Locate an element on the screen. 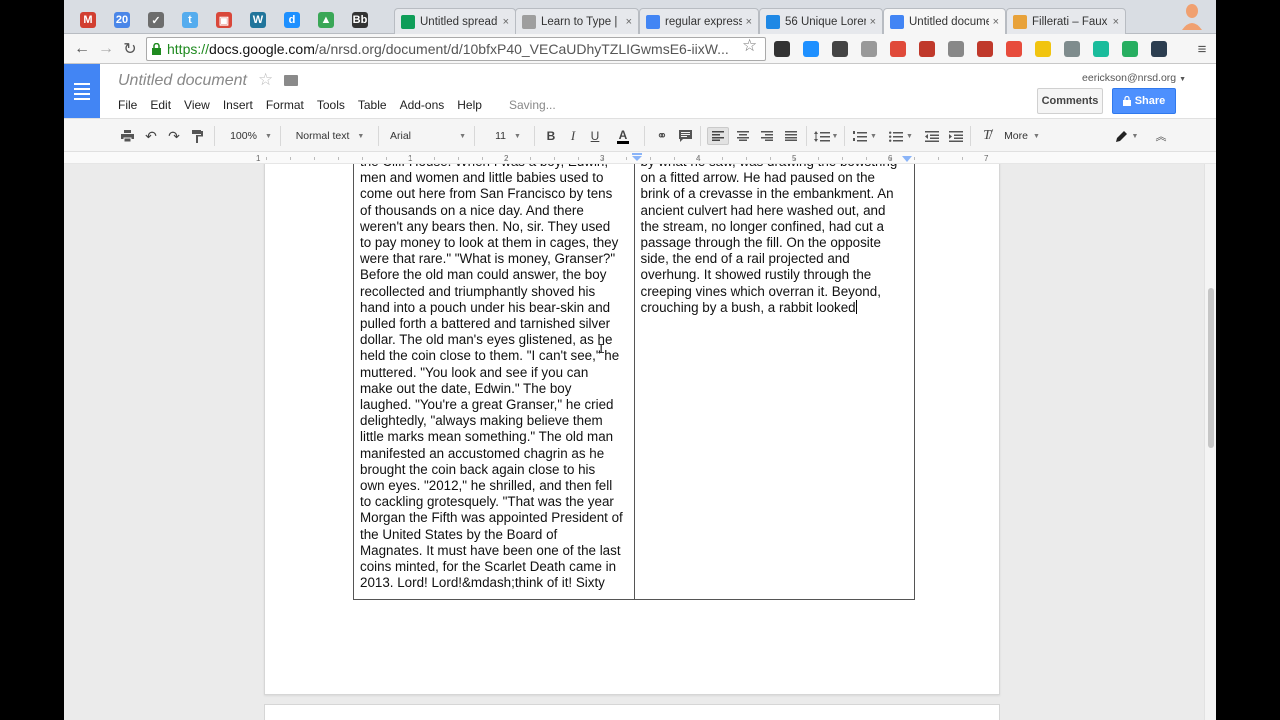  text-line: recollected and triumphantly shoved his is located at coordinates (478, 291).